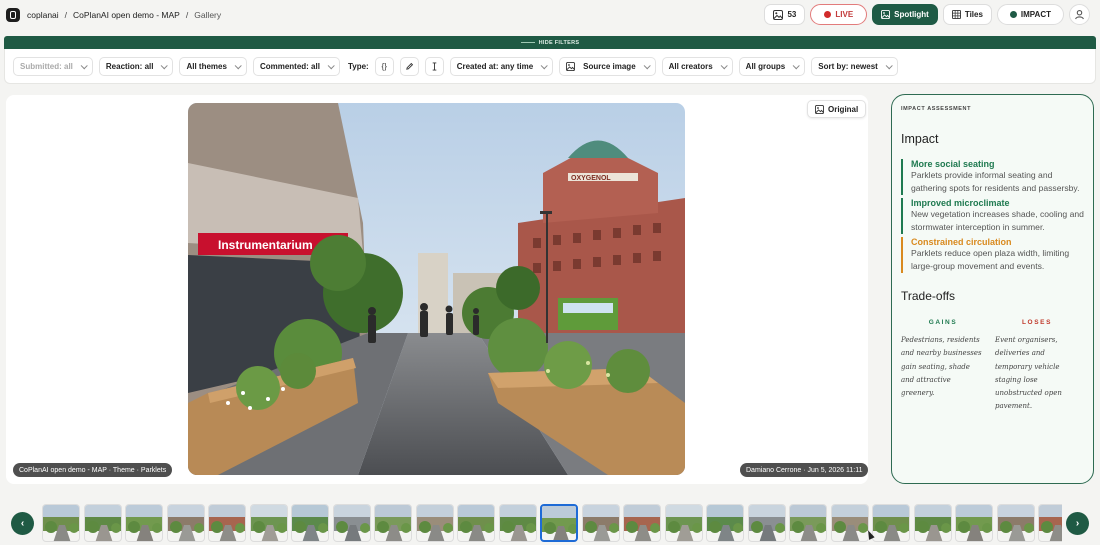 Image resolution: width=1100 pixels, height=545 pixels. I want to click on next-button: ›, so click(1077, 523).